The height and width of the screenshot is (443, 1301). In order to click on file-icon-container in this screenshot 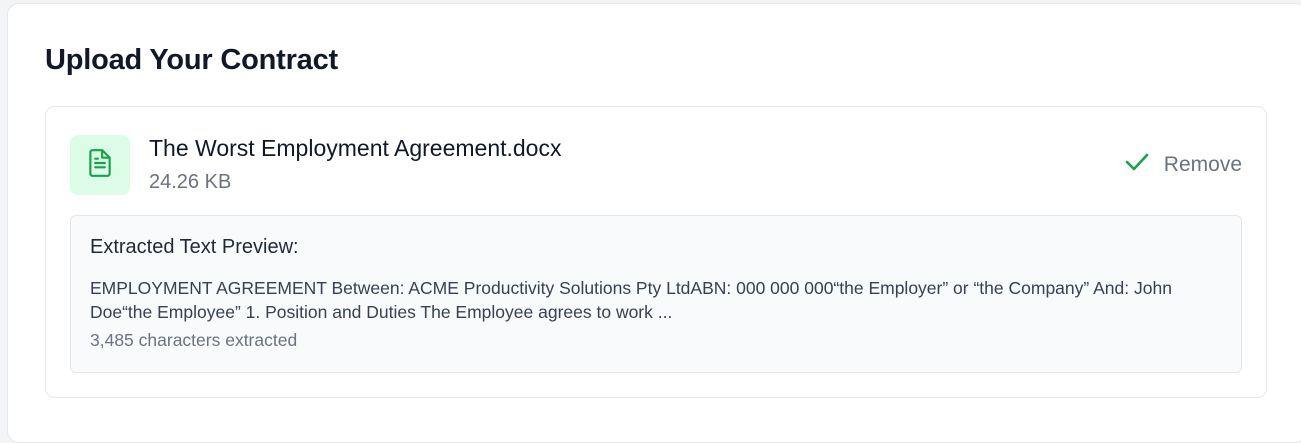, I will do `click(100, 165)`.